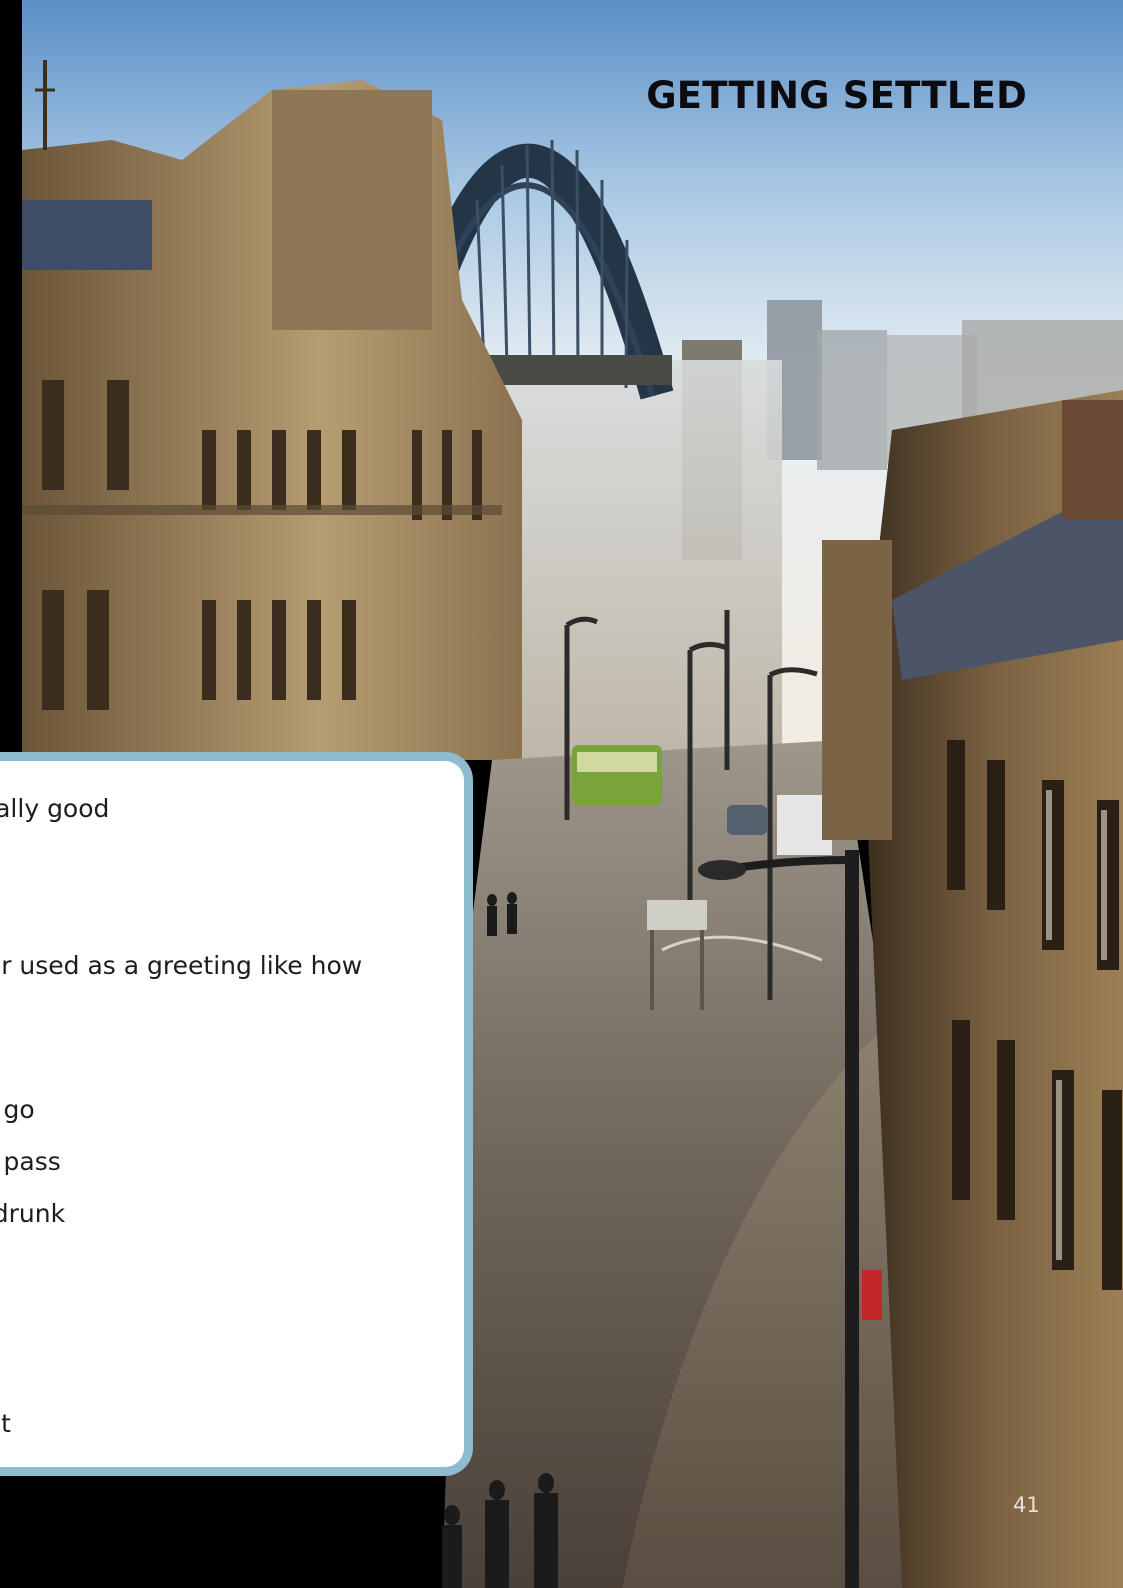  Describe the element at coordinates (1026, 1505) in the screenshot. I see `page-number: 41` at that location.